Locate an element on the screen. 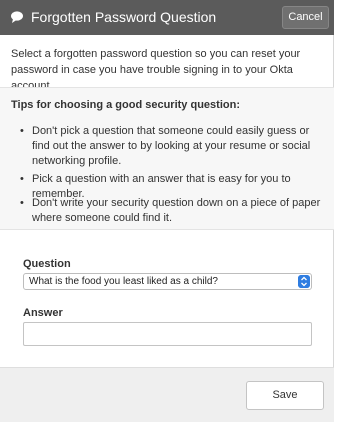 This screenshot has width=338, height=422. divider is located at coordinates (167, 229).